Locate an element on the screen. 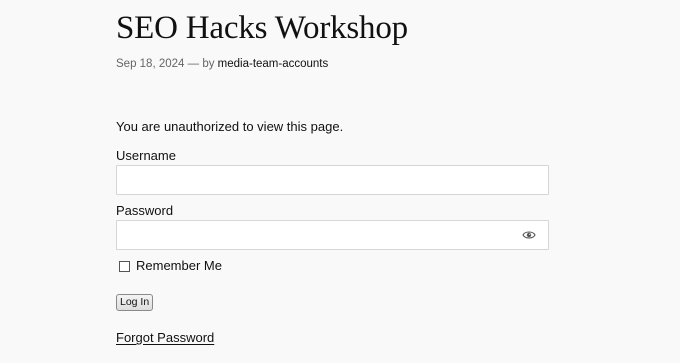 Image resolution: width=680 pixels, height=363 pixels. password-input is located at coordinates (332, 235).